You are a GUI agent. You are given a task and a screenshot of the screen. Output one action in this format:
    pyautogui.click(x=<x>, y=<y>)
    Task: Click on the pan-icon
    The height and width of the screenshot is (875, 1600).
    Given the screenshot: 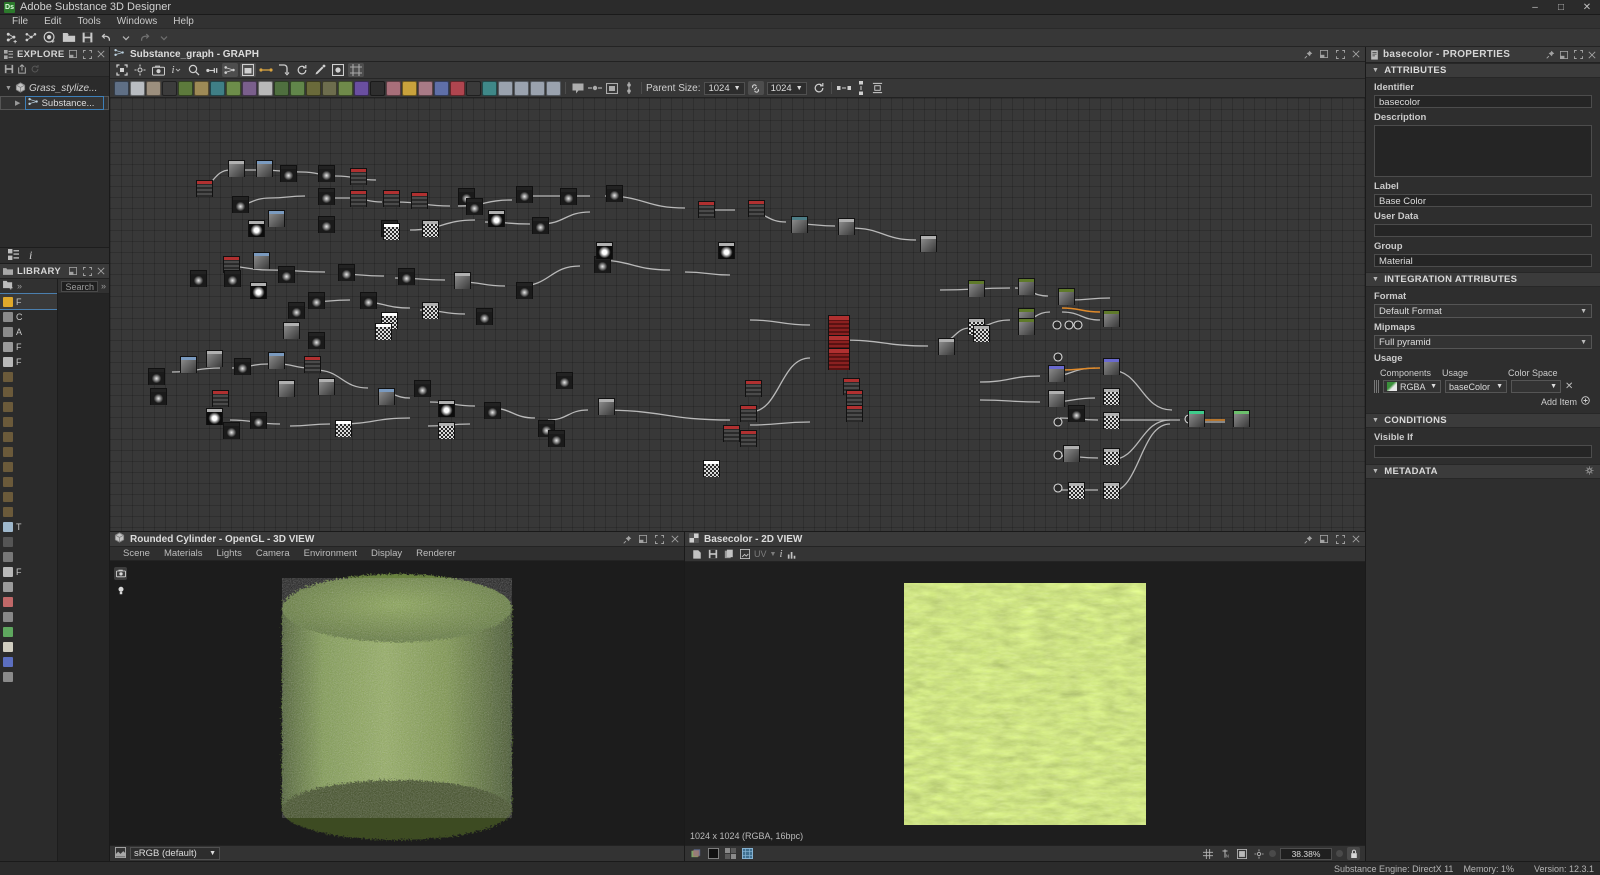 What is the action you would take?
    pyautogui.click(x=1258, y=853)
    